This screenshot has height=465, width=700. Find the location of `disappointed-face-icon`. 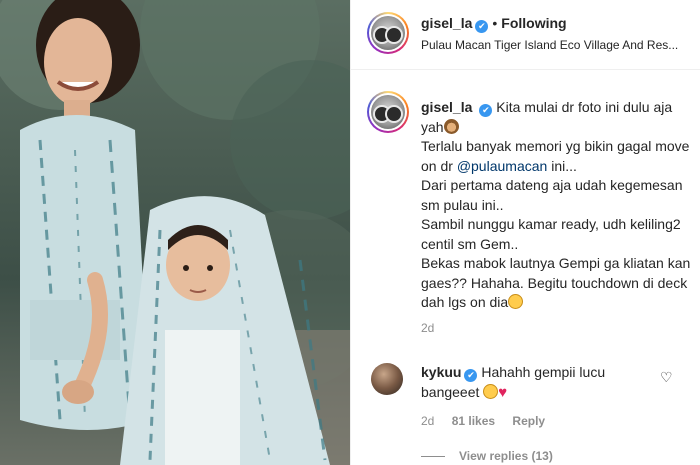

disappointed-face-icon is located at coordinates (516, 301).